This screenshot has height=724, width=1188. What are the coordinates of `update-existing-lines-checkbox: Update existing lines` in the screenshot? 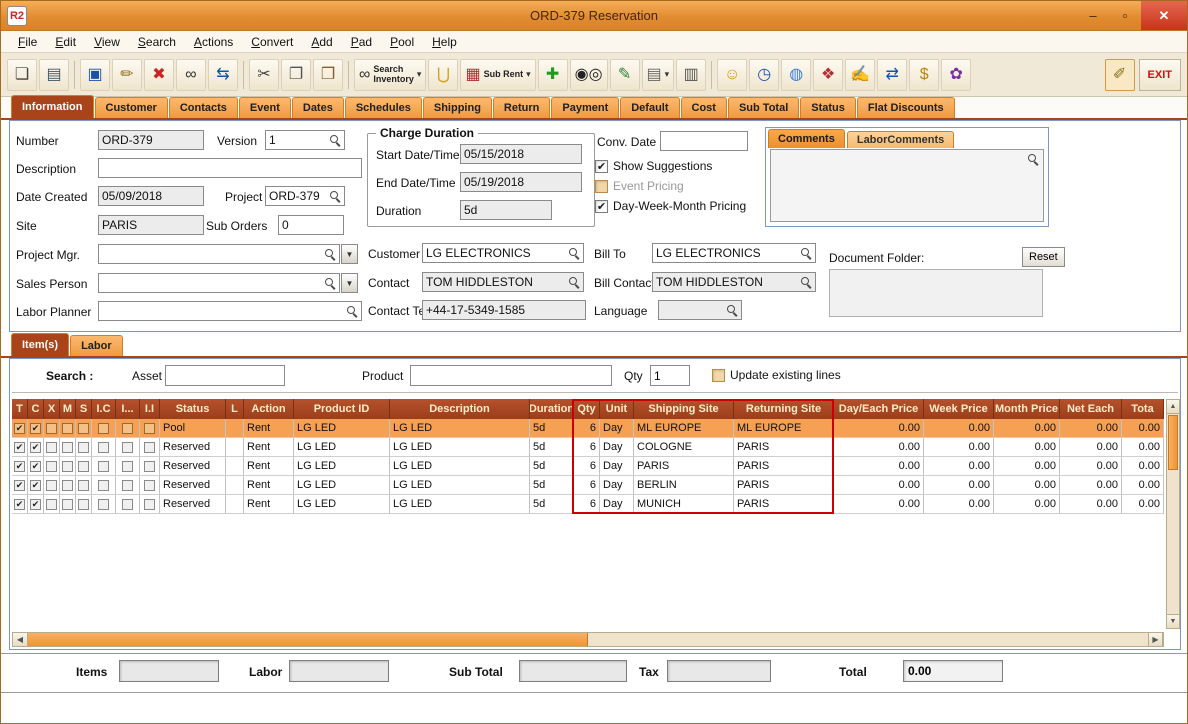 It's located at (776, 375).